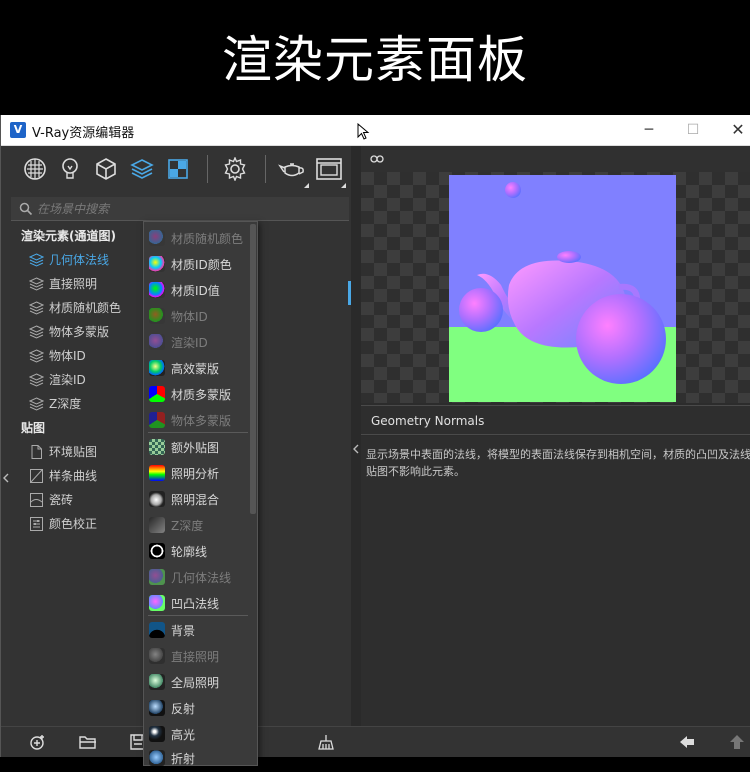 Image resolution: width=750 pixels, height=772 pixels. Describe the element at coordinates (693, 130) in the screenshot. I see `maximize-button: ☐` at that location.